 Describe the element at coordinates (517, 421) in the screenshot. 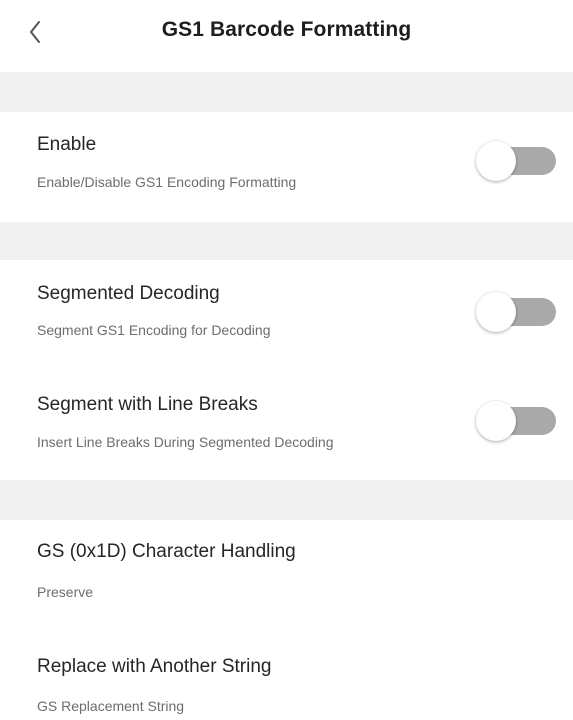

I see `line-breaks-toggle` at that location.